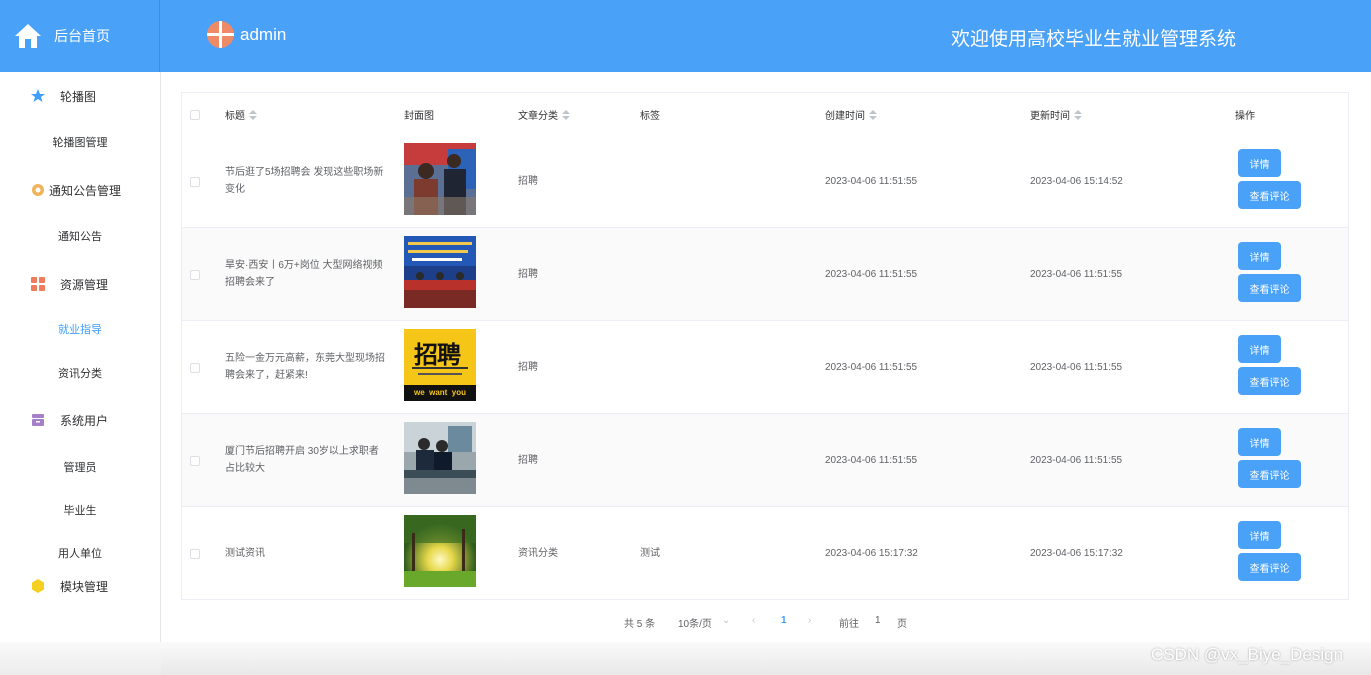 The height and width of the screenshot is (675, 1371). What do you see at coordinates (304, 274) in the screenshot?
I see `row-title: 旱安·西安丨6万+岗位 大型网络视频 招聘会来了` at bounding box center [304, 274].